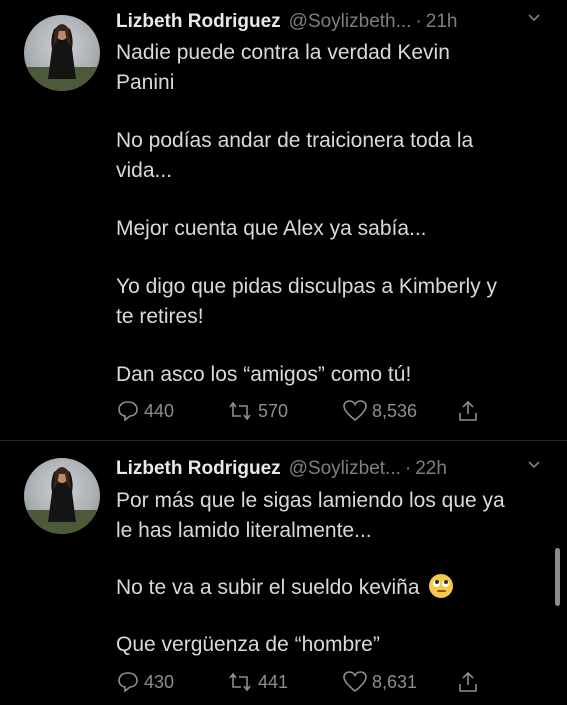 This screenshot has height=705, width=567. Describe the element at coordinates (431, 469) in the screenshot. I see `timestamp: 22h` at that location.